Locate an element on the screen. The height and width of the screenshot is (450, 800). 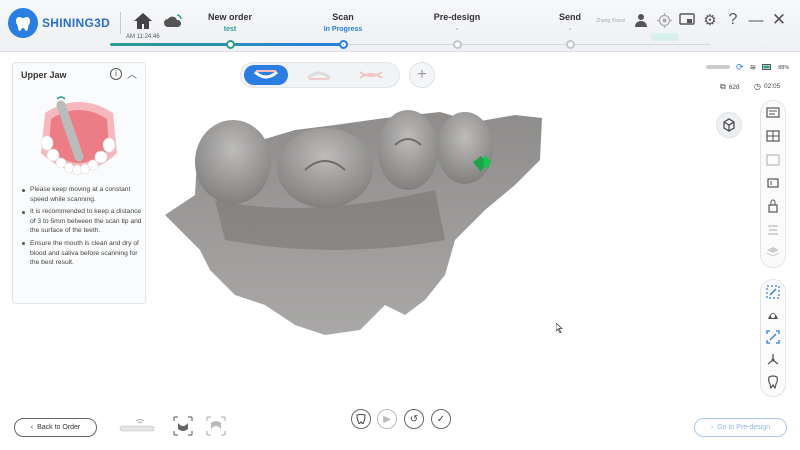
home-icon is located at coordinates (143, 23).